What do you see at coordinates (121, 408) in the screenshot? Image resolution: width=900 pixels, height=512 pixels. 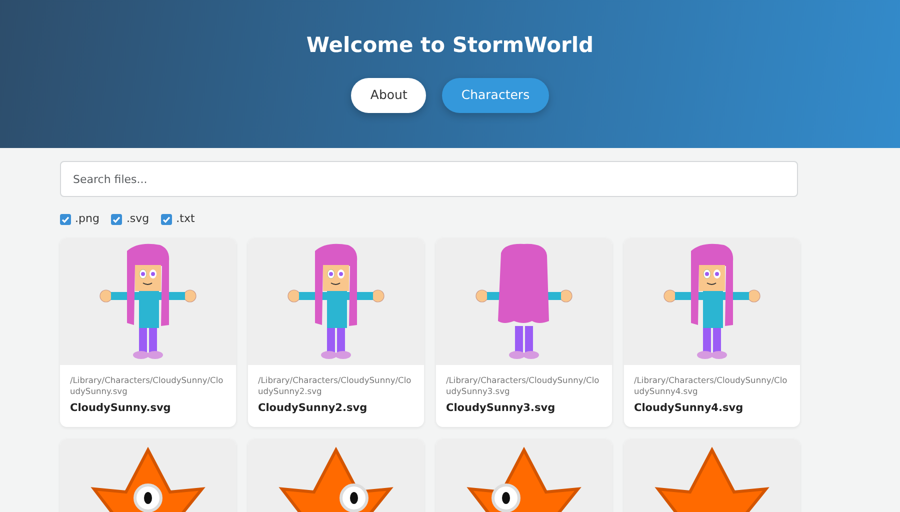 I see `file-name: CloudySunny.svg` at bounding box center [121, 408].